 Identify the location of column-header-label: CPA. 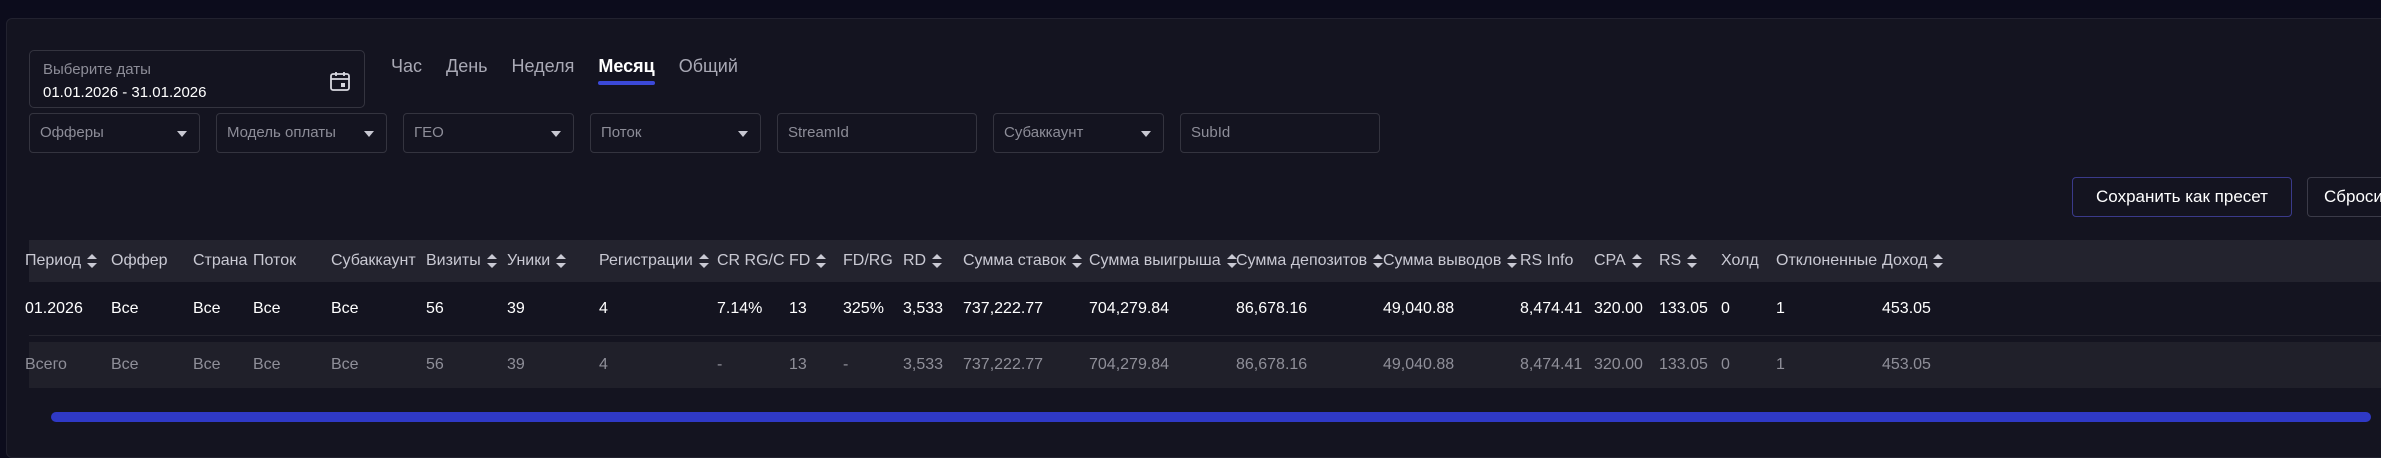
(1610, 260).